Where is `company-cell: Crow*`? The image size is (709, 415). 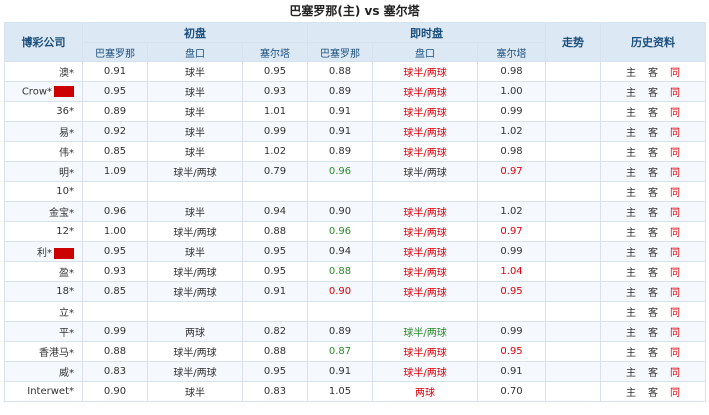
company-cell: Crow* is located at coordinates (43, 91).